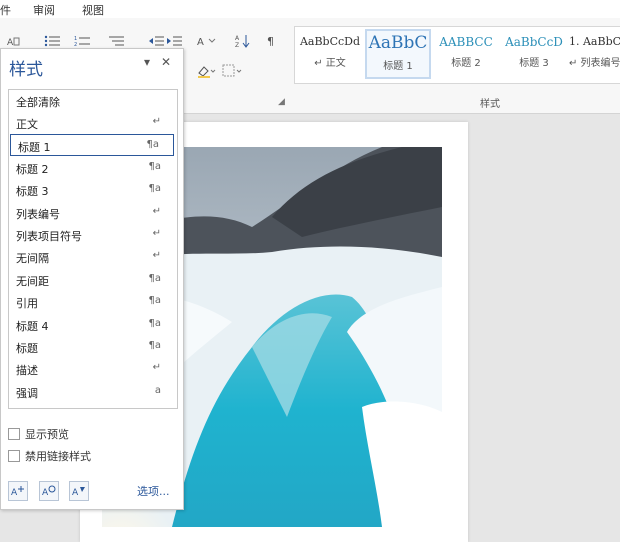 This screenshot has height=542, width=620. Describe the element at coordinates (594, 63) in the screenshot. I see `style-name: ↵ 列表编号` at that location.